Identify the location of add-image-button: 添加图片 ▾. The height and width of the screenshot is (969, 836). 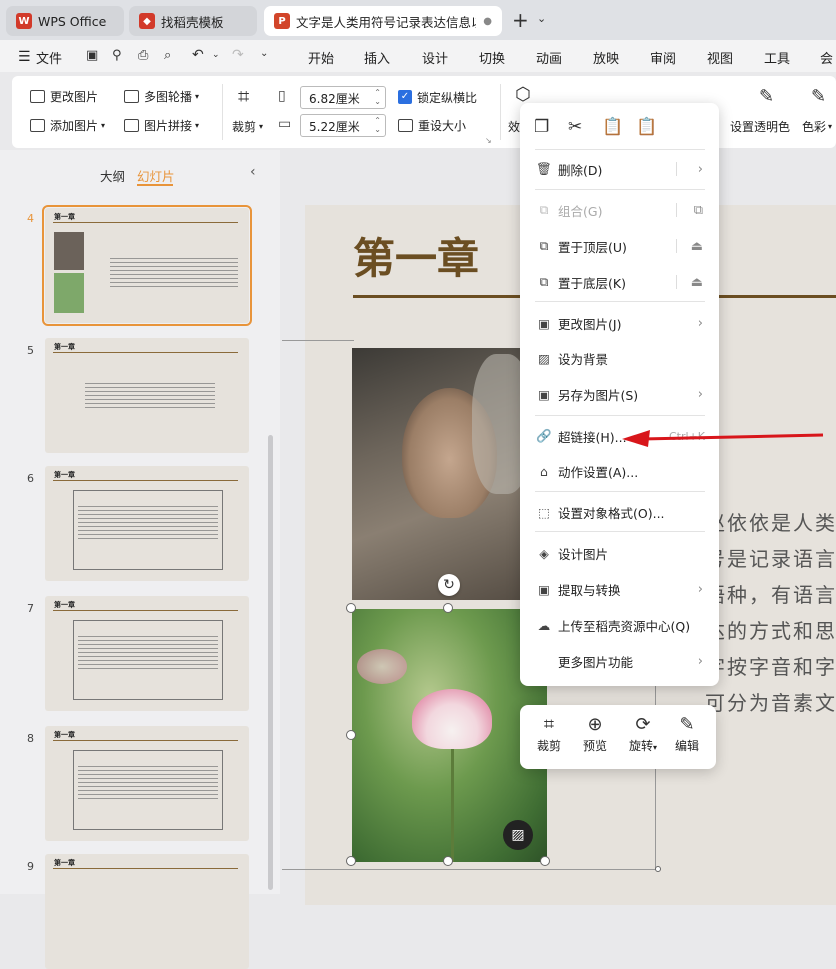
(67, 125).